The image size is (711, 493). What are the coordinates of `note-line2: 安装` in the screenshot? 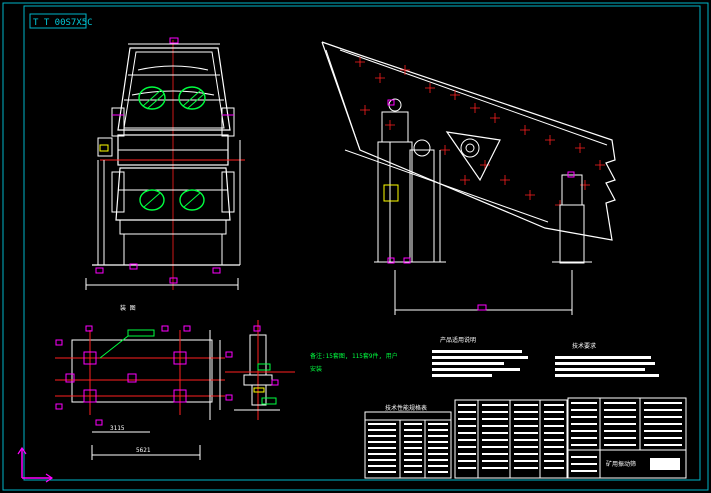 It's located at (316, 369).